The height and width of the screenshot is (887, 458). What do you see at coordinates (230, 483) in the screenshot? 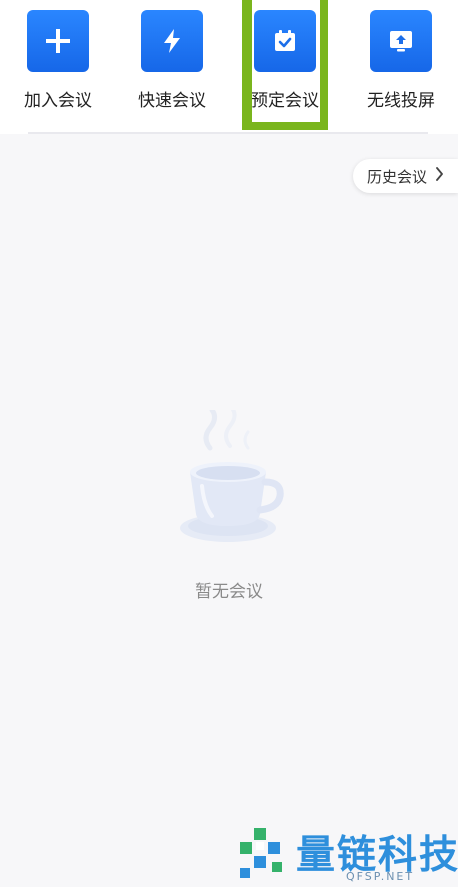
I see `coffee-cup-icon` at bounding box center [230, 483].